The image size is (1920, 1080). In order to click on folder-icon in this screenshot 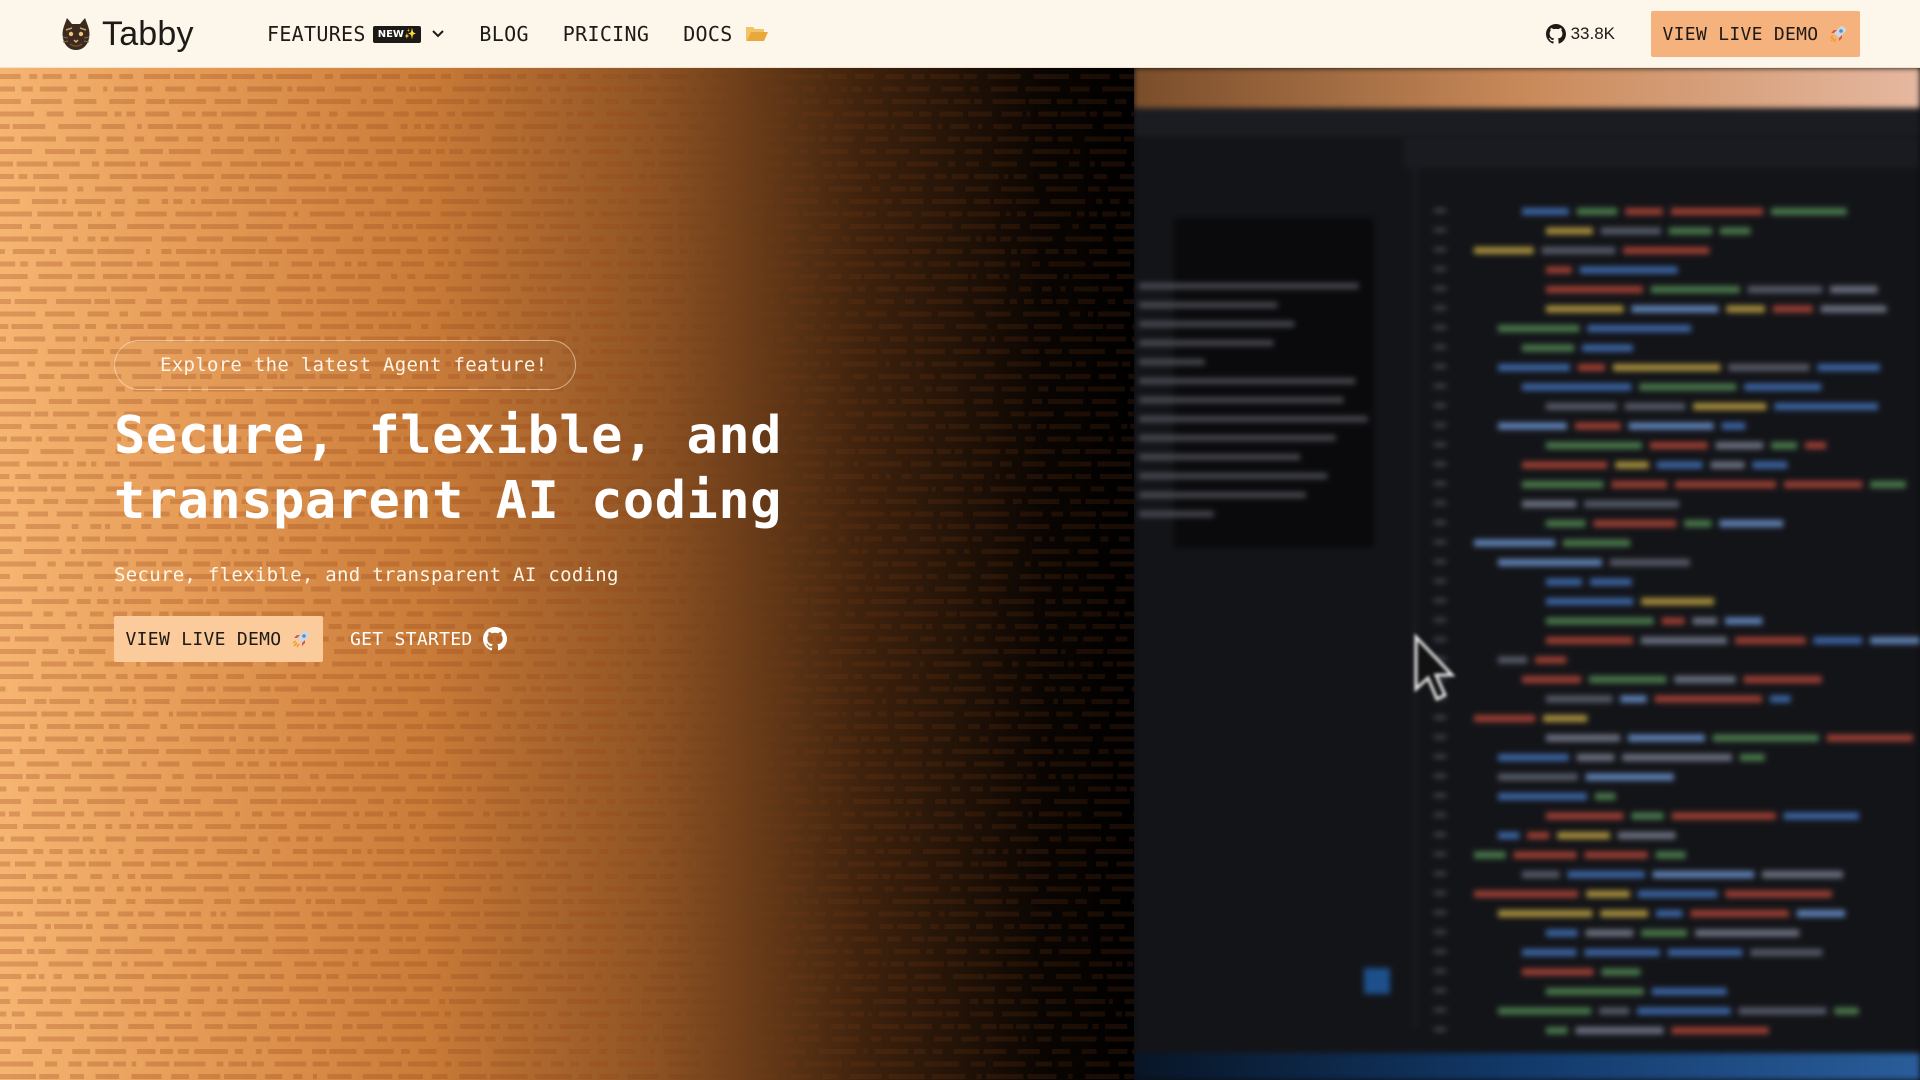, I will do `click(756, 34)`.